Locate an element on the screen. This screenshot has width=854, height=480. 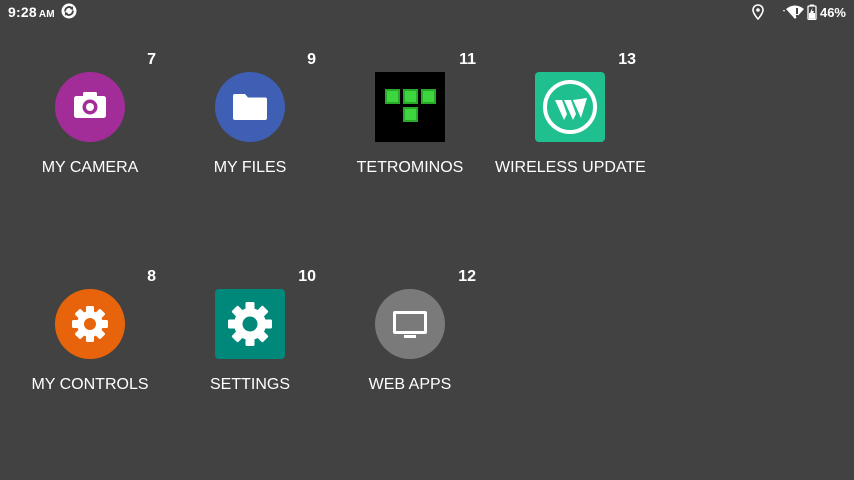
wifi-icon is located at coordinates (793, 12).